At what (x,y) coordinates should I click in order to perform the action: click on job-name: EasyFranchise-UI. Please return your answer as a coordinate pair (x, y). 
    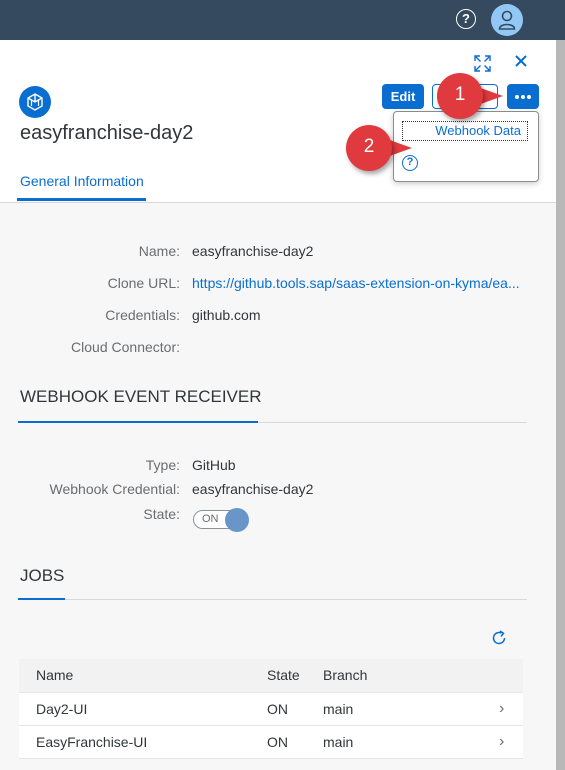
    Looking at the image, I should click on (92, 742).